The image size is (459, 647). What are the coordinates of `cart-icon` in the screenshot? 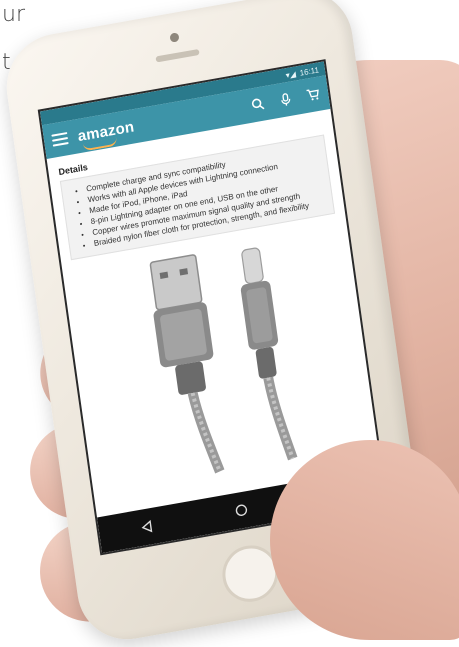 It's located at (313, 95).